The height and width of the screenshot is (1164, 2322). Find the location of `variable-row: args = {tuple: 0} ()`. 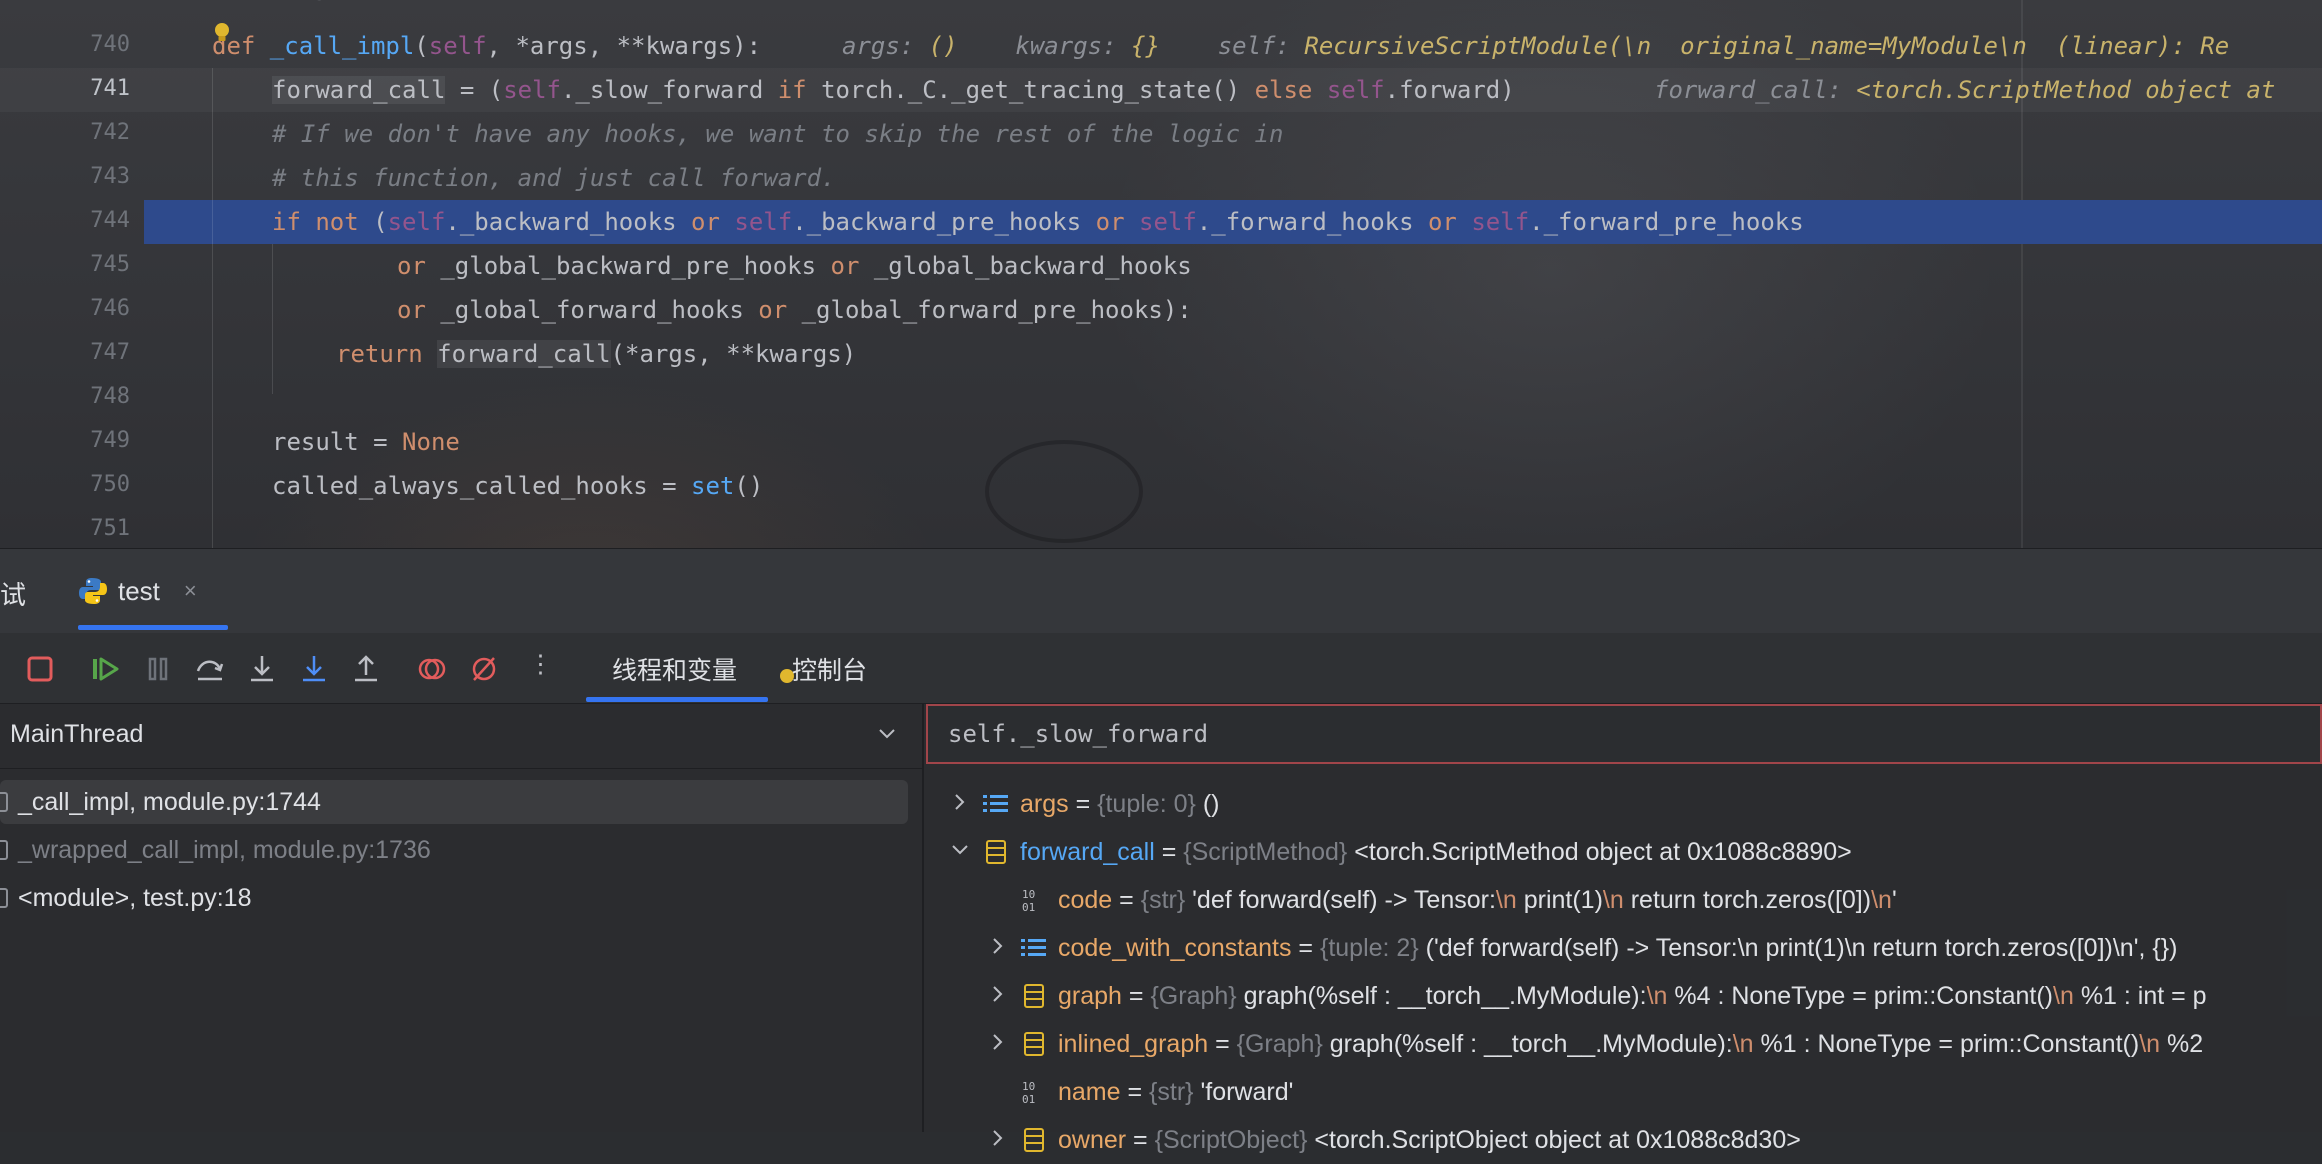

variable-row: args = {tuple: 0} () is located at coordinates (1623, 805).